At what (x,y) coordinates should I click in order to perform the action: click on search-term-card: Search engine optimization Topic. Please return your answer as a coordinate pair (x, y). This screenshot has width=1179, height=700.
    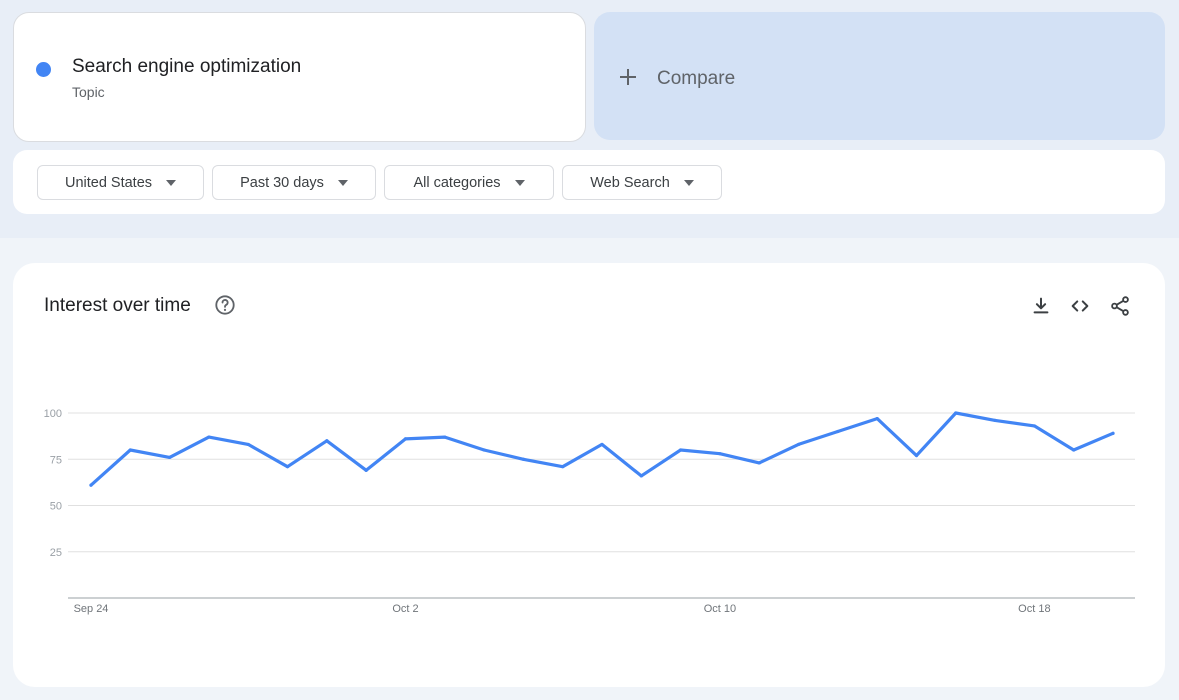
    Looking at the image, I should click on (299, 77).